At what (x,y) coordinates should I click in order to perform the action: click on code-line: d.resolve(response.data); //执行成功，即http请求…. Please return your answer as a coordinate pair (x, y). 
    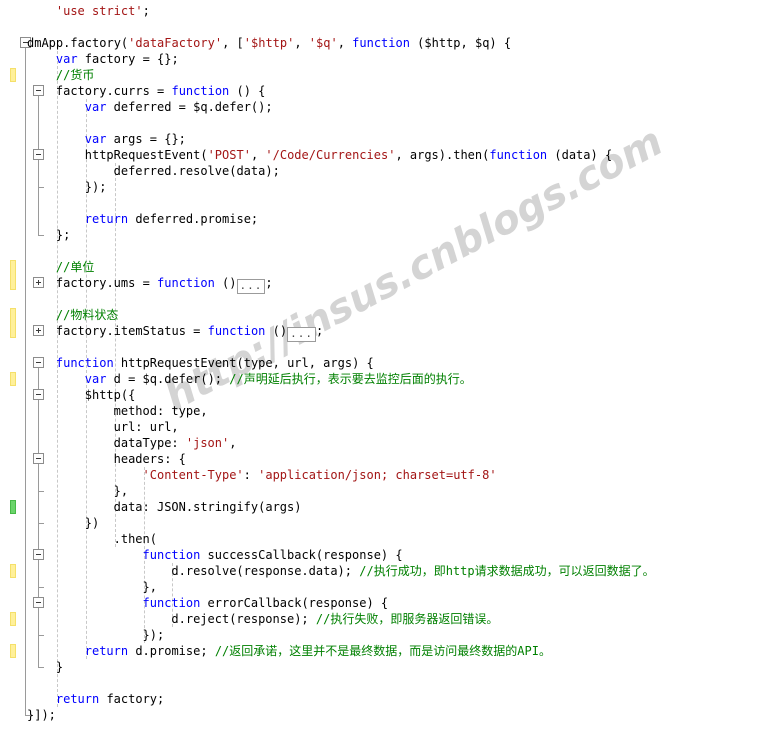
    Looking at the image, I should click on (412, 571).